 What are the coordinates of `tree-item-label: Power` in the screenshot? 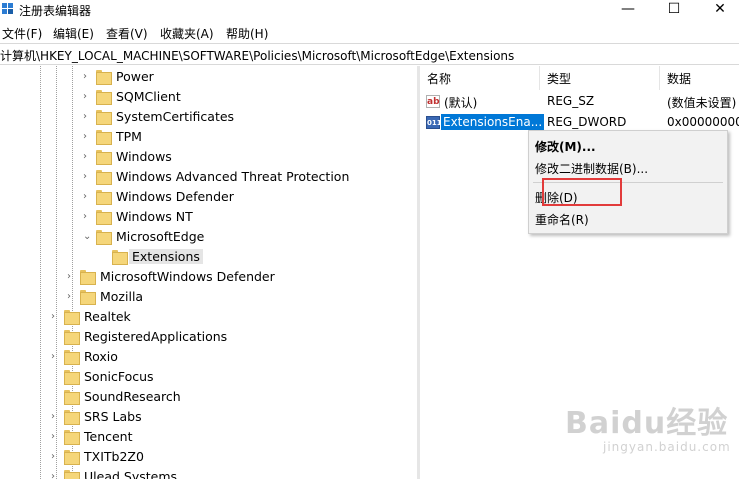 It's located at (135, 76).